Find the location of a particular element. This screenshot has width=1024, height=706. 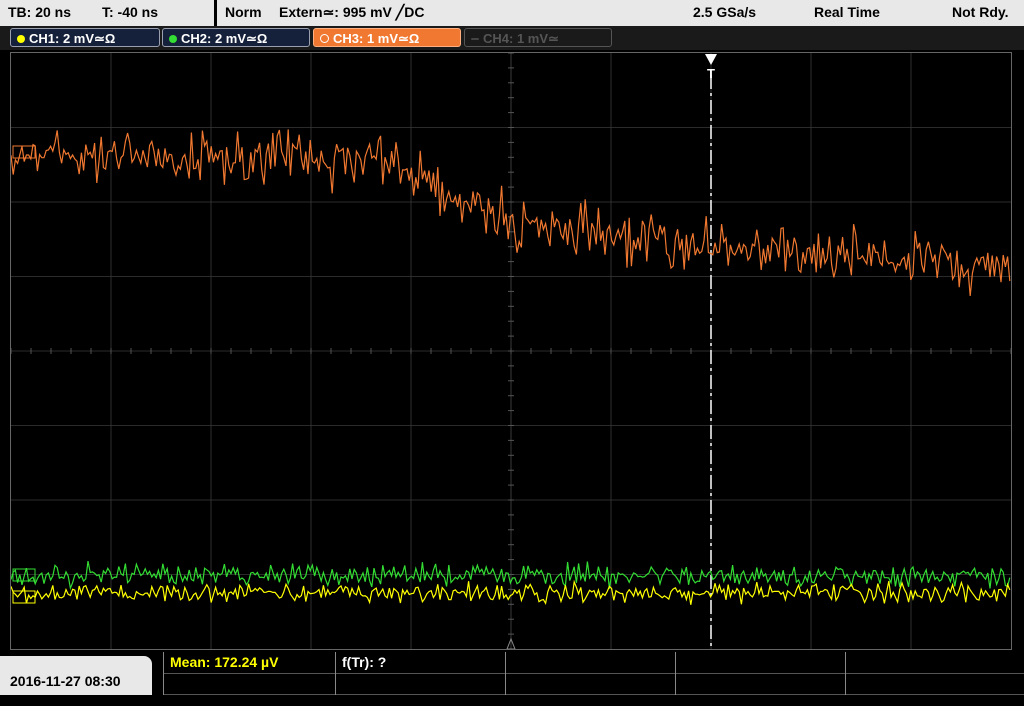

measurement-cell-1: Mean: 172.24 µV is located at coordinates (249, 673).